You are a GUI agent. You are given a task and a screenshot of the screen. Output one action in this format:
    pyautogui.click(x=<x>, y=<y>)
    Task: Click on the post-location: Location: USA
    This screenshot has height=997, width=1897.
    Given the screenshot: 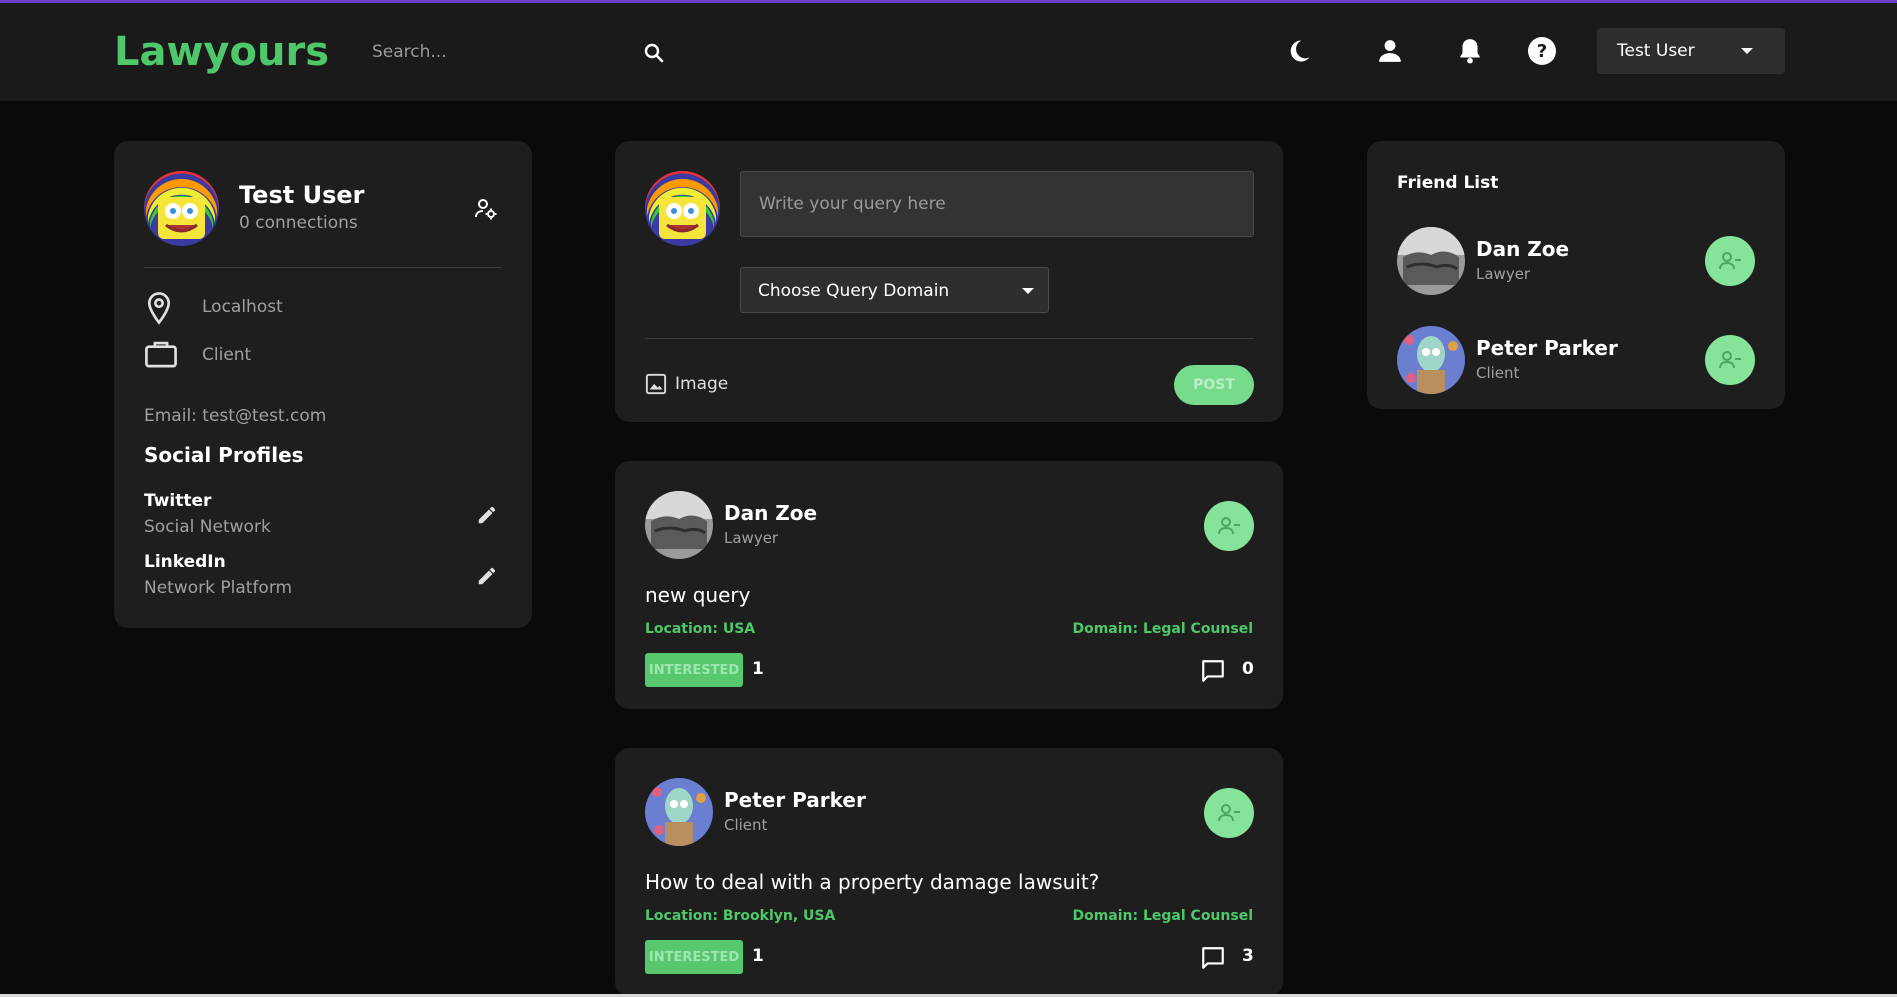 What is the action you would take?
    pyautogui.click(x=700, y=629)
    